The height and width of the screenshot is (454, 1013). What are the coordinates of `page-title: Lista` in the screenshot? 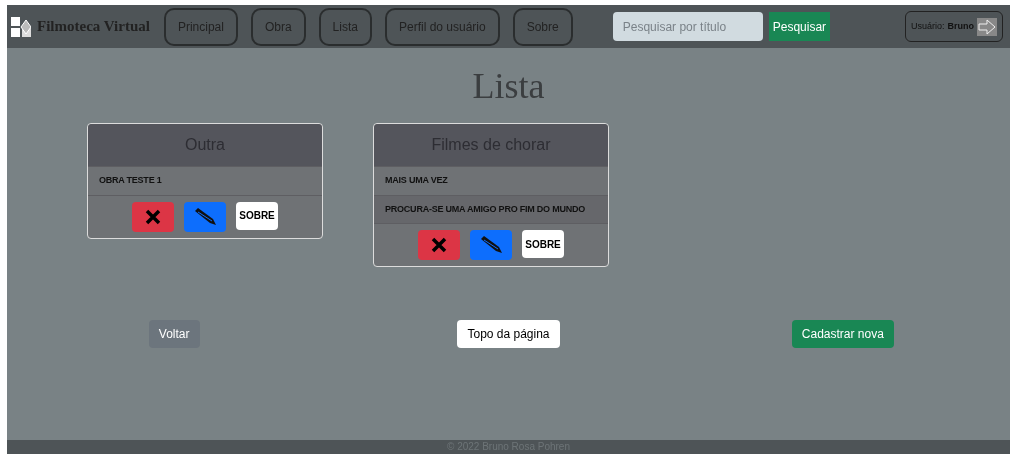 It's located at (508, 86).